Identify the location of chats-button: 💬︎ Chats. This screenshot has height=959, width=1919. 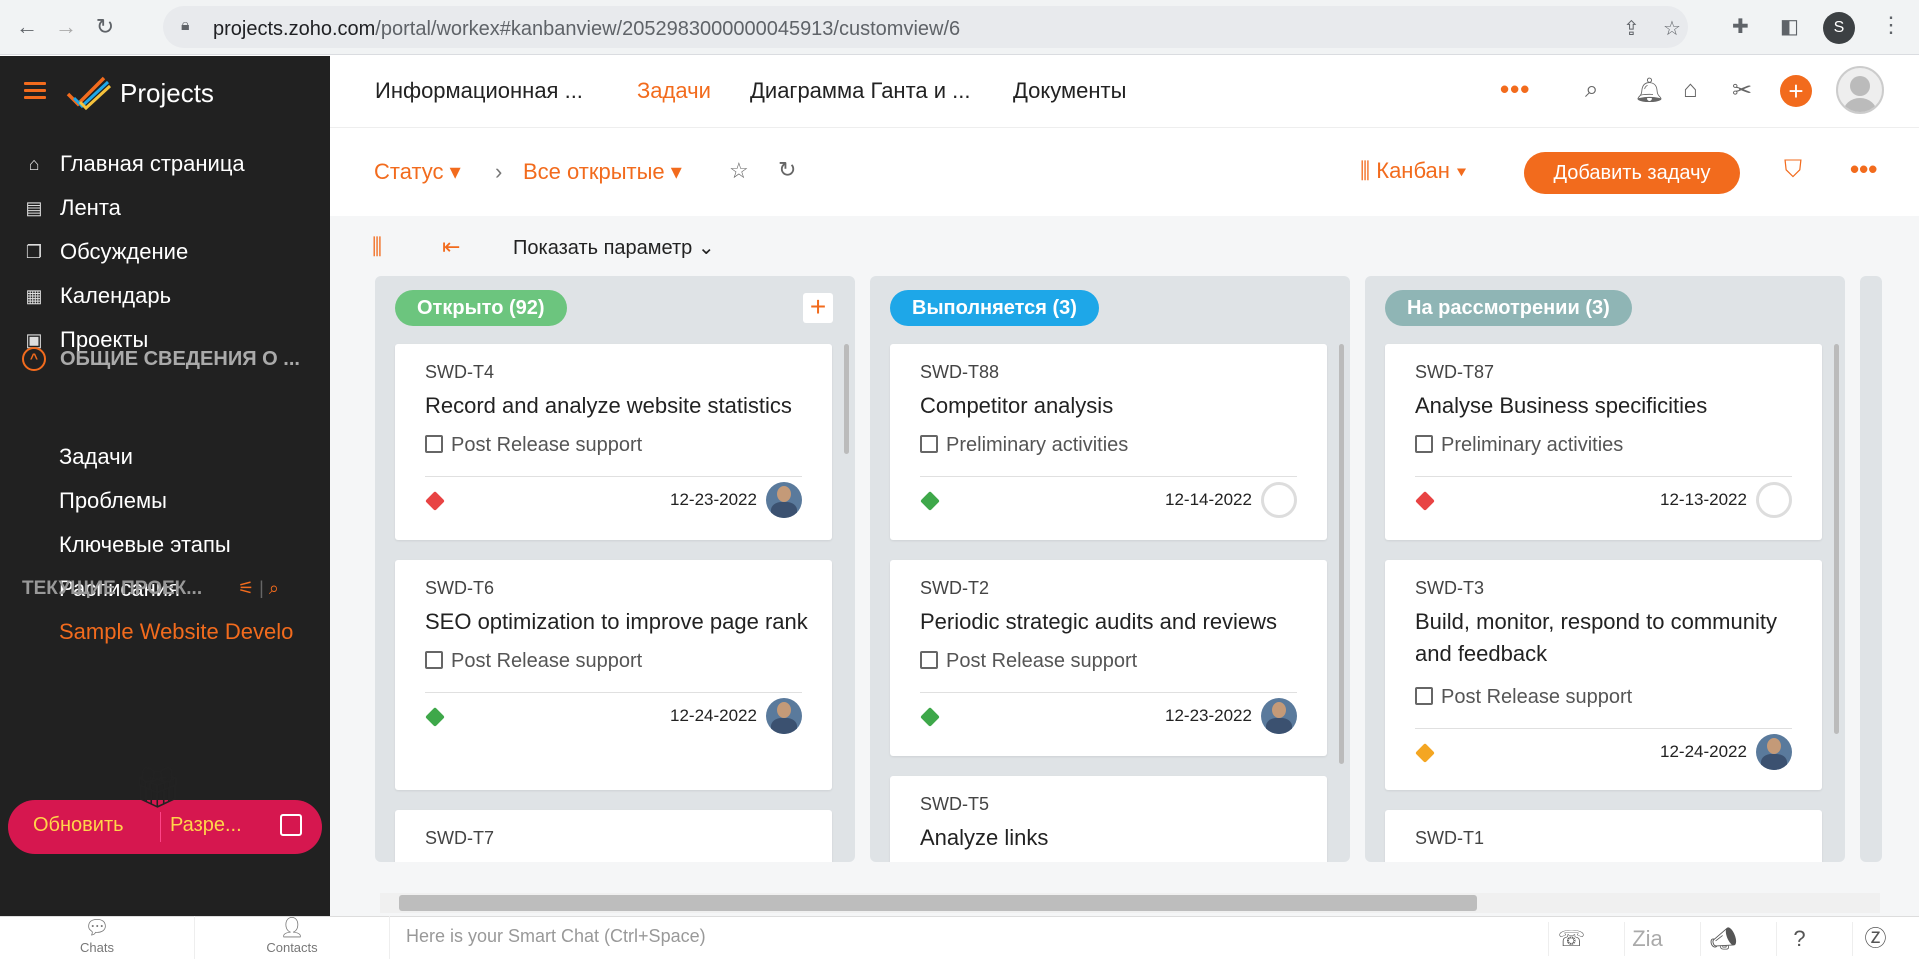
(97, 937).